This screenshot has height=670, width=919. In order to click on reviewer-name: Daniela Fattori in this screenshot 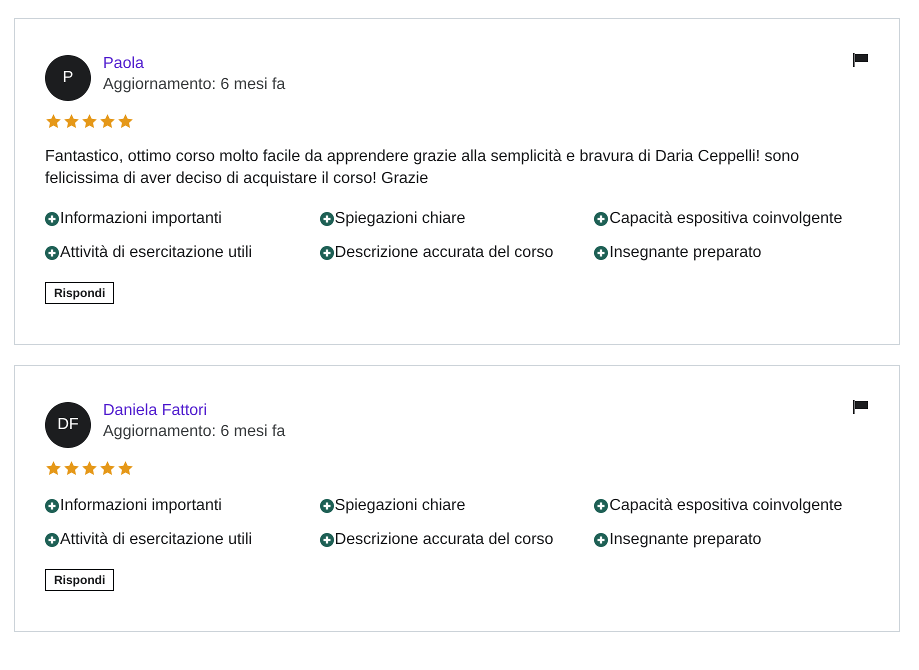, I will do `click(194, 411)`.